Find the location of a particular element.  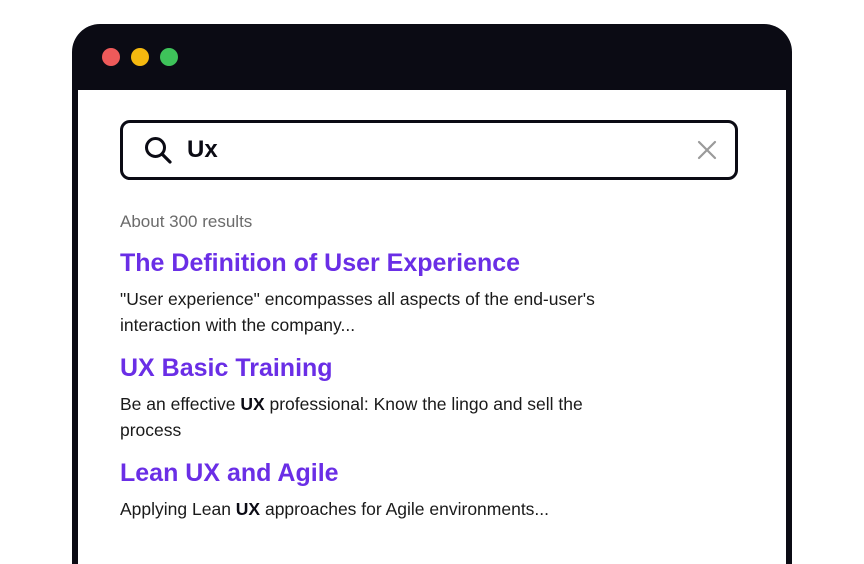

result-title-link: The Definition of User Experience is located at coordinates (370, 263).